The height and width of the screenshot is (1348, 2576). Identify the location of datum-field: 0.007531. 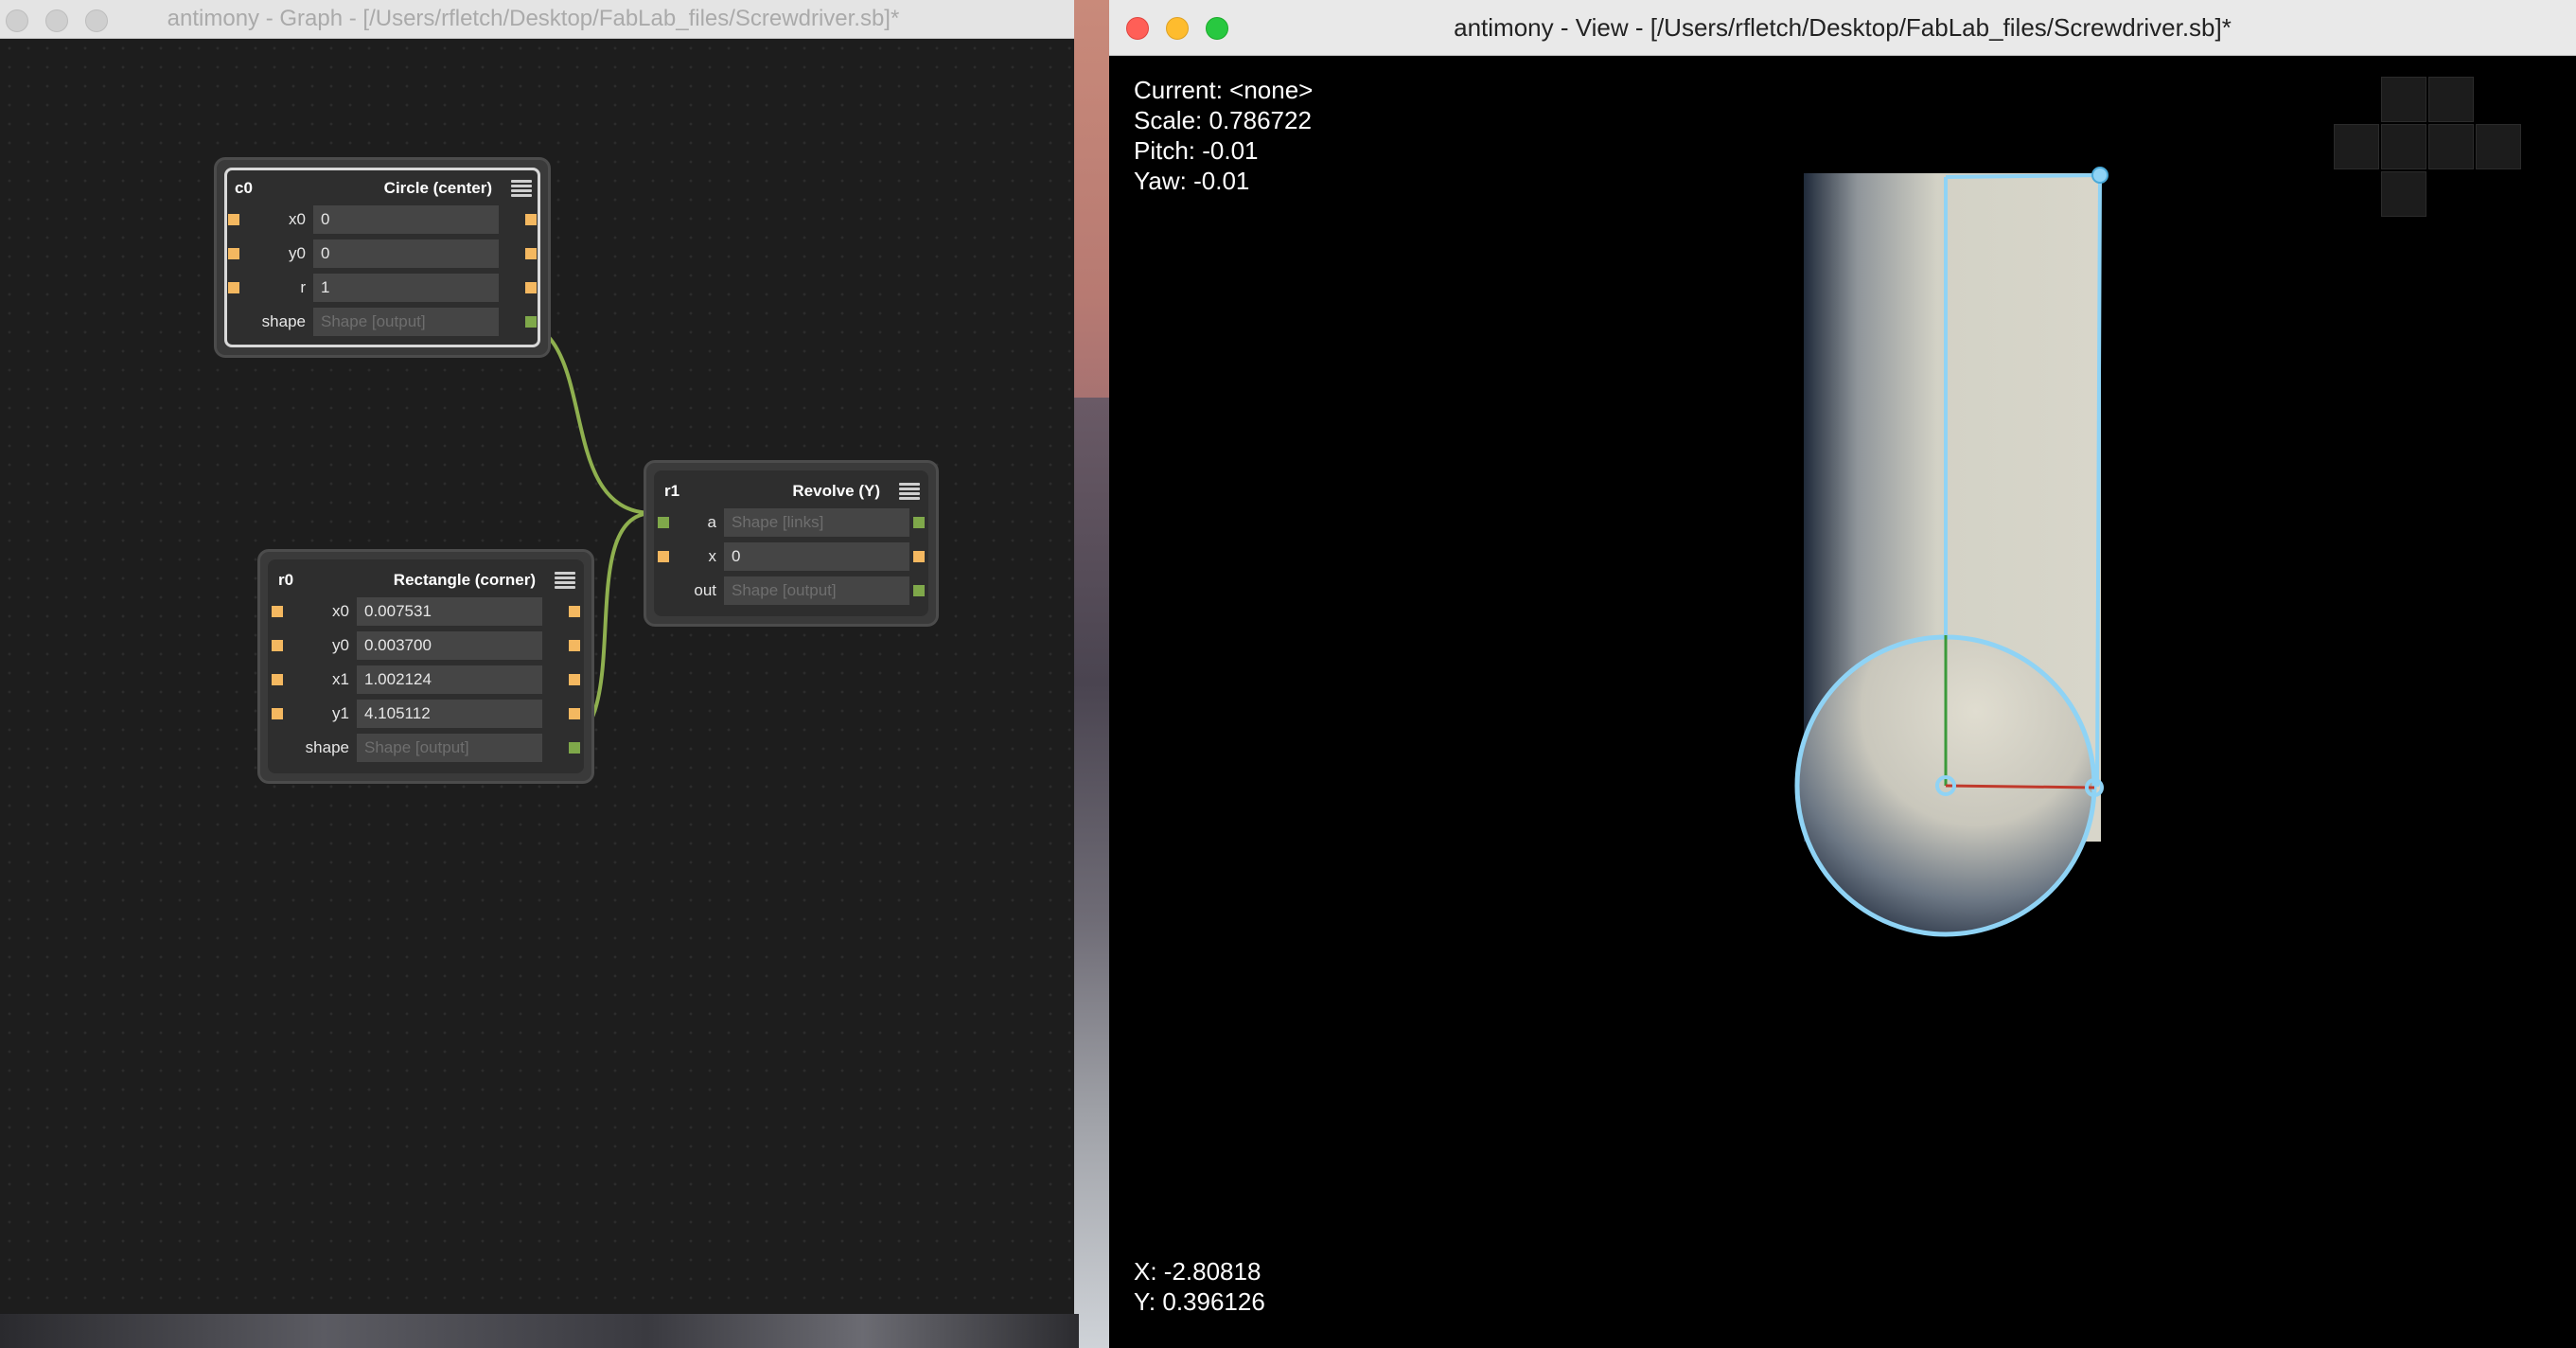
(449, 611).